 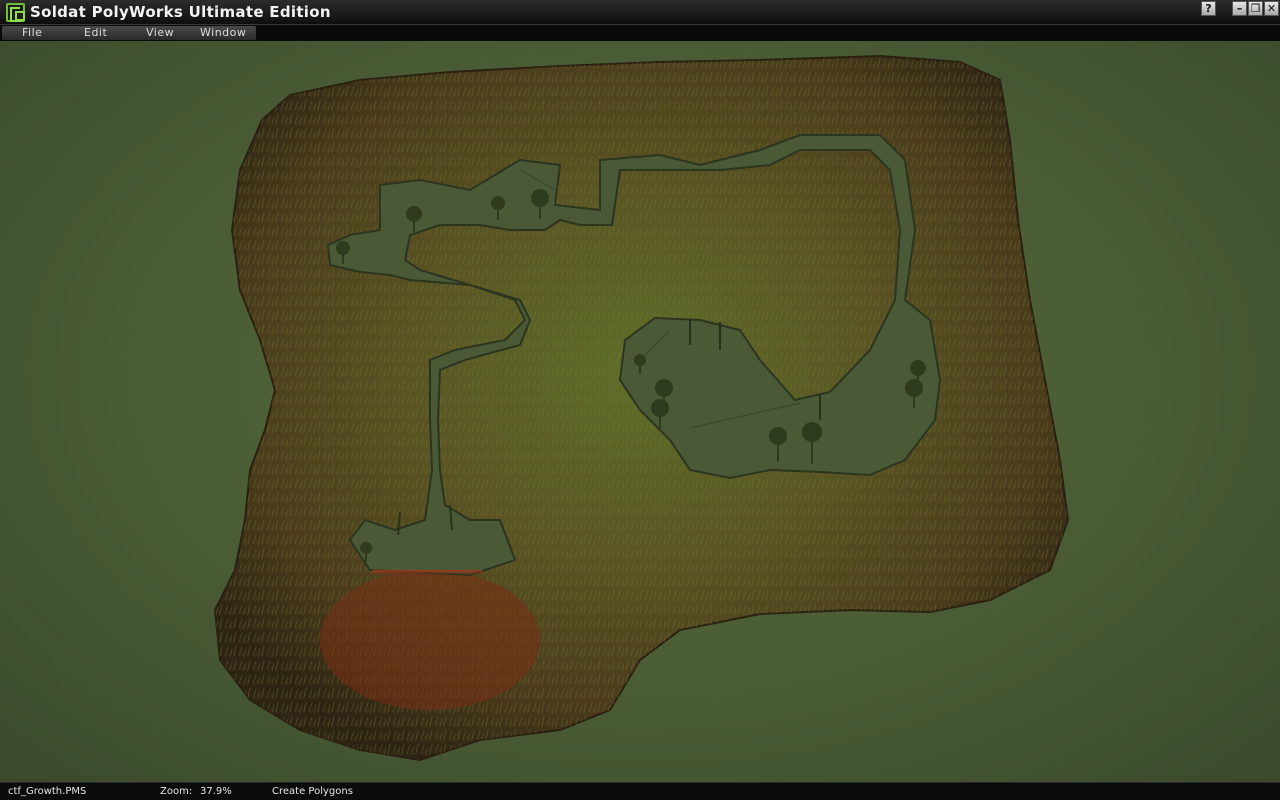 What do you see at coordinates (180, 12) in the screenshot?
I see `window-title: Soldat PolyWorks Ultimate Edition` at bounding box center [180, 12].